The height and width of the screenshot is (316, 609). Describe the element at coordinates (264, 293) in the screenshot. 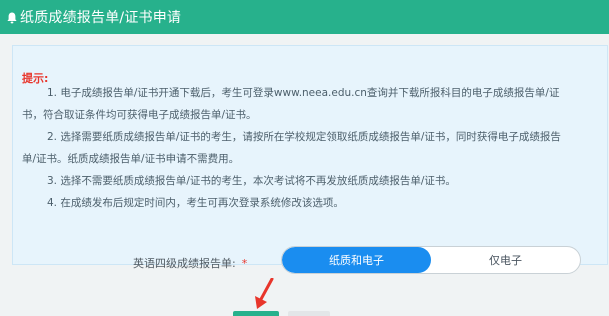

I see `red-arrow-icon` at that location.